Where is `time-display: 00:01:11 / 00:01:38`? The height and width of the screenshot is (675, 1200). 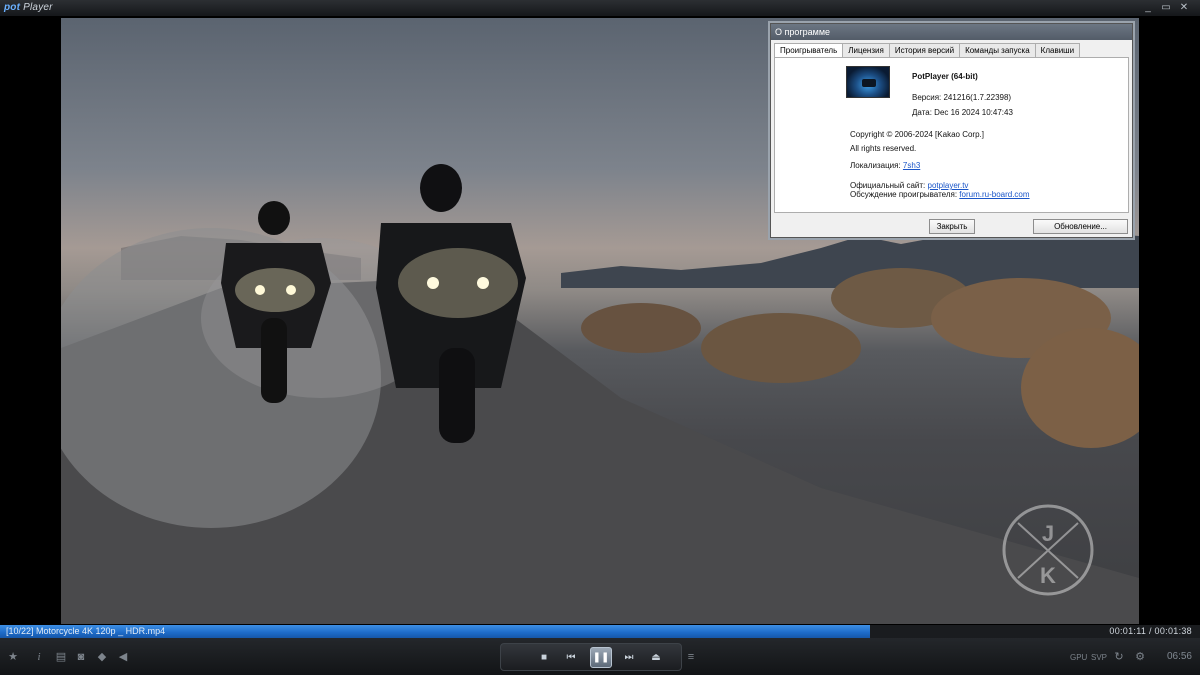
time-display: 00:01:11 / 00:01:38 is located at coordinates (1150, 631).